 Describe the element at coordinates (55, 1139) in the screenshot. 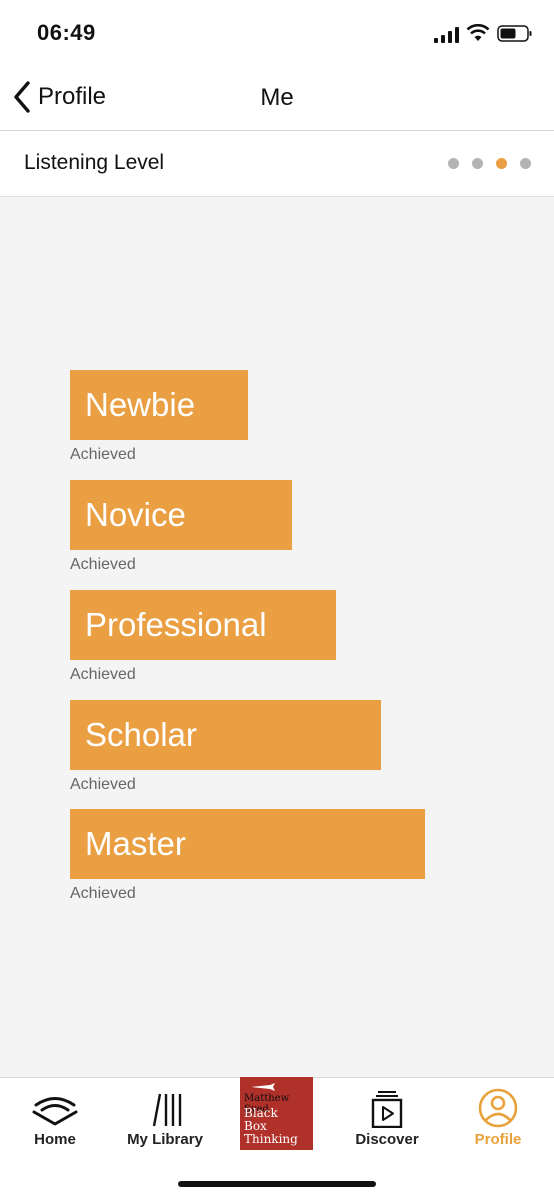

I see `tab-label: Home` at that location.